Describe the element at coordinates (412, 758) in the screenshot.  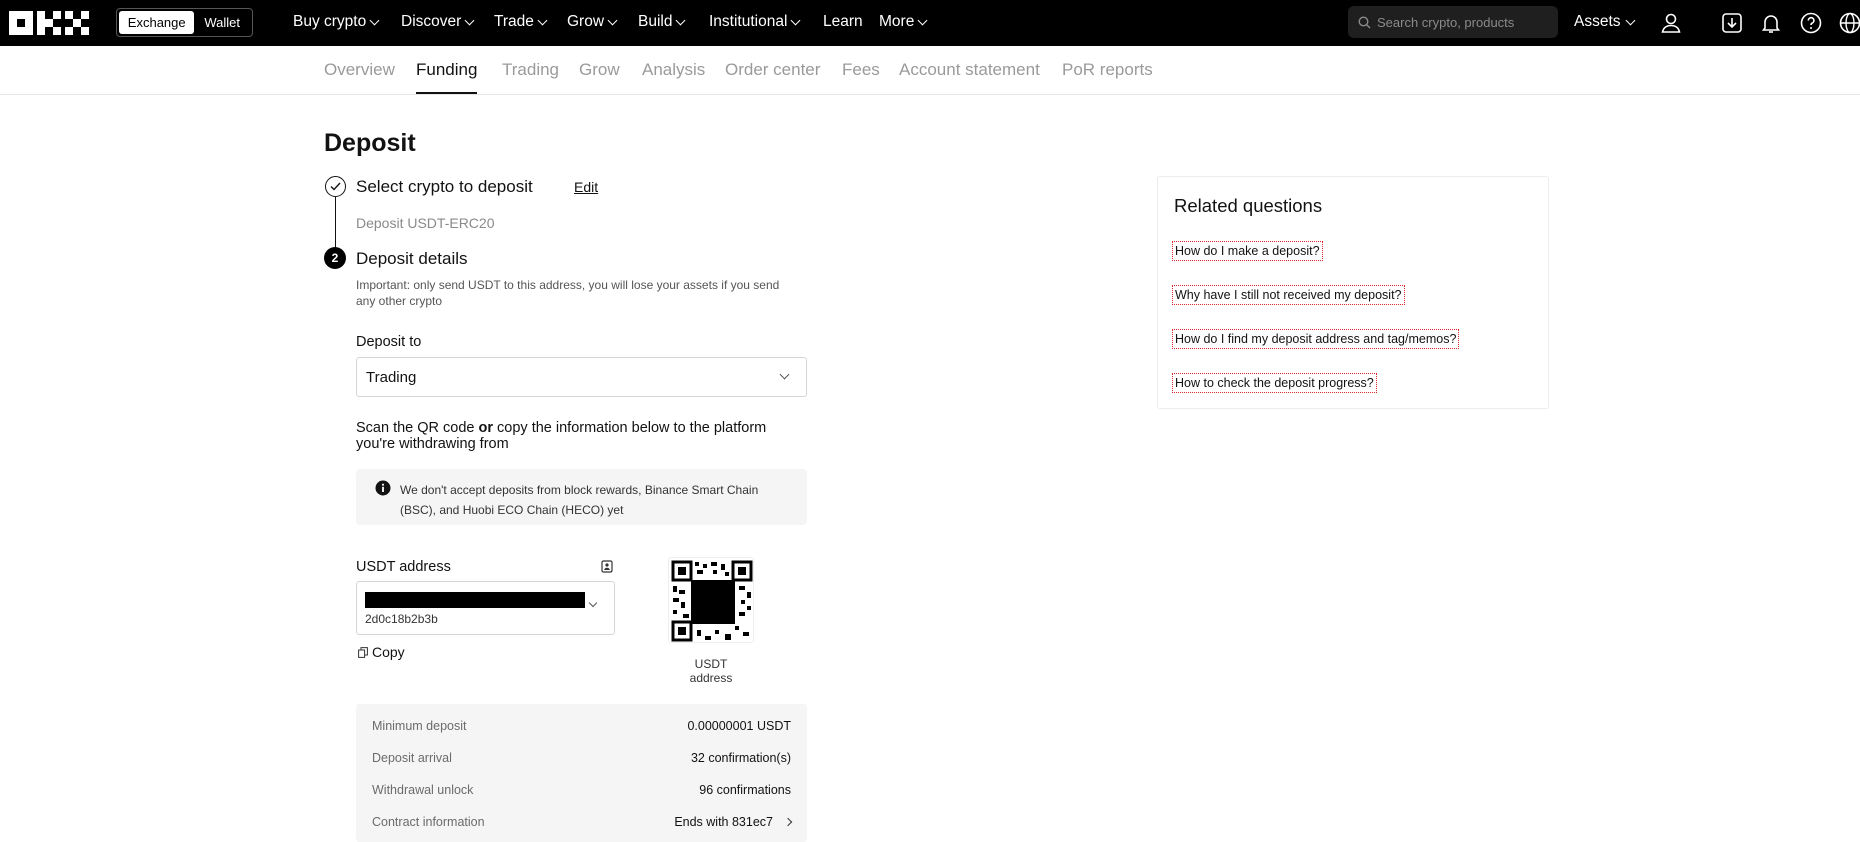
I see `info-label: Deposit arrival` at that location.